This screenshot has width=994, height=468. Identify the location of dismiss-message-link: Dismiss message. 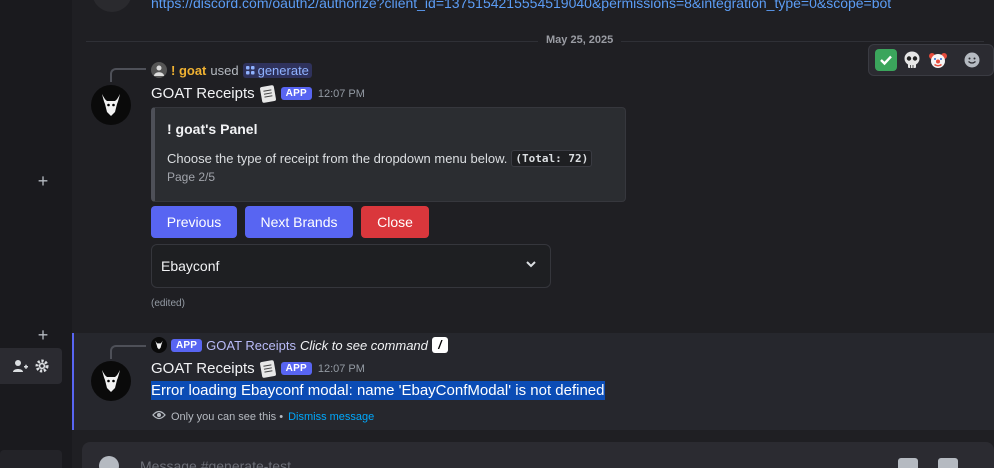
(331, 417).